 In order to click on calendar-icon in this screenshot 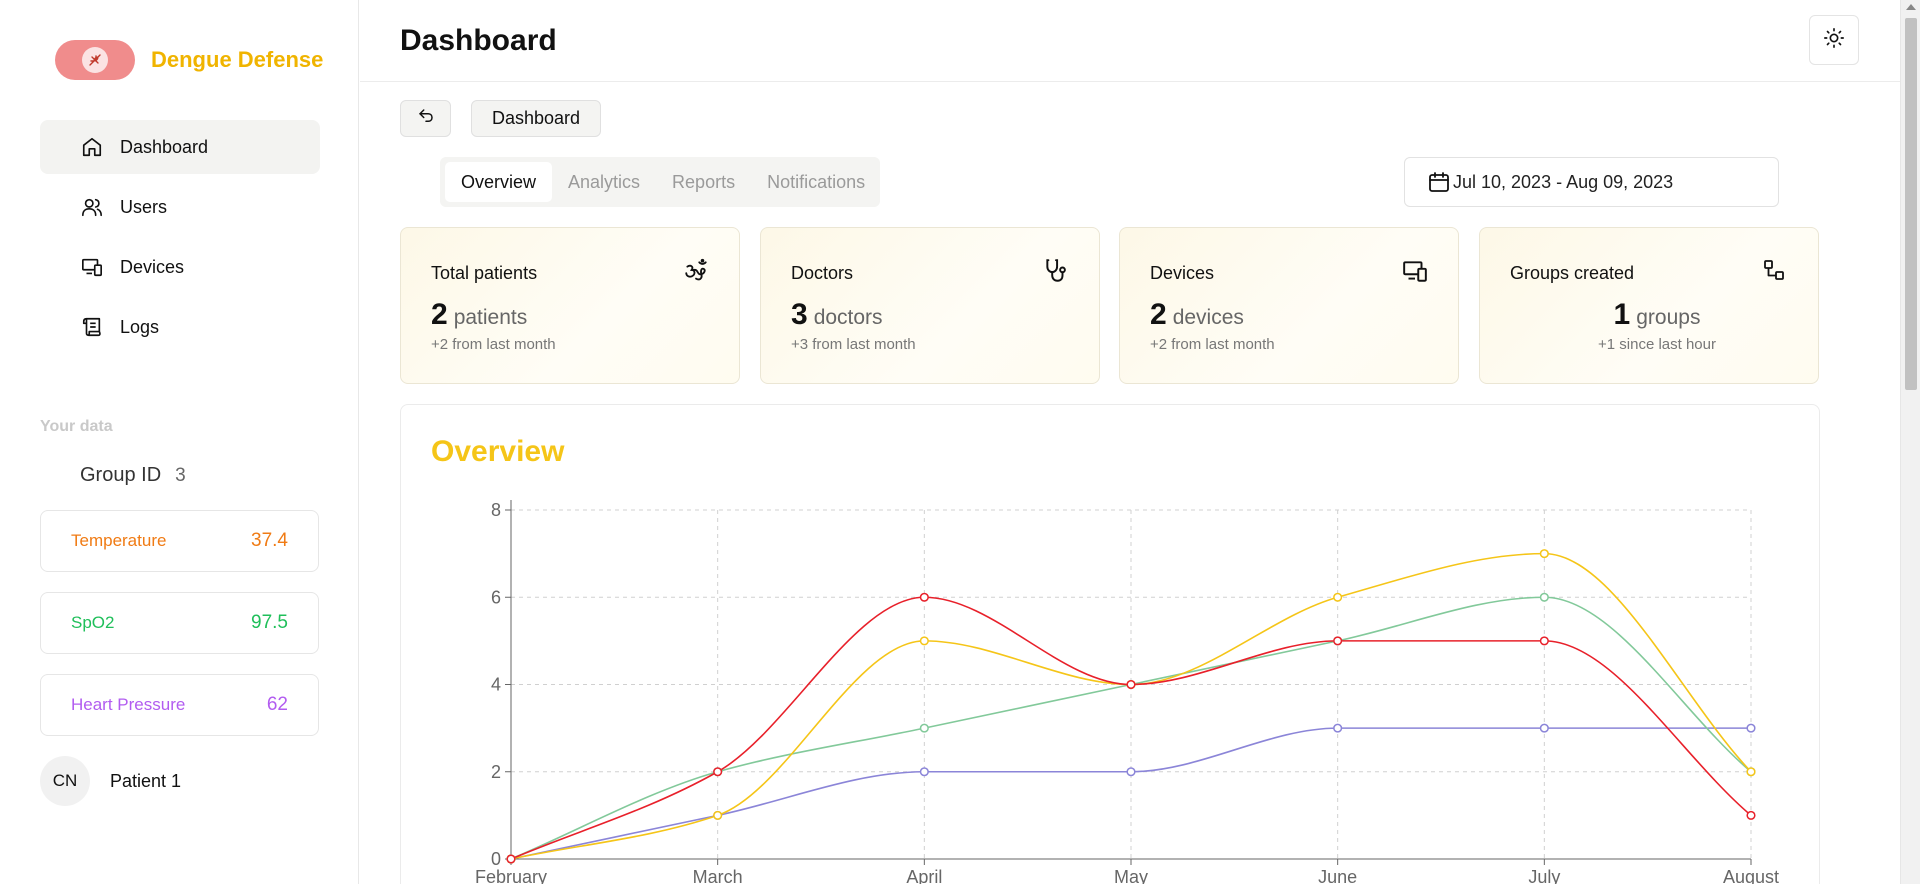, I will do `click(1439, 182)`.